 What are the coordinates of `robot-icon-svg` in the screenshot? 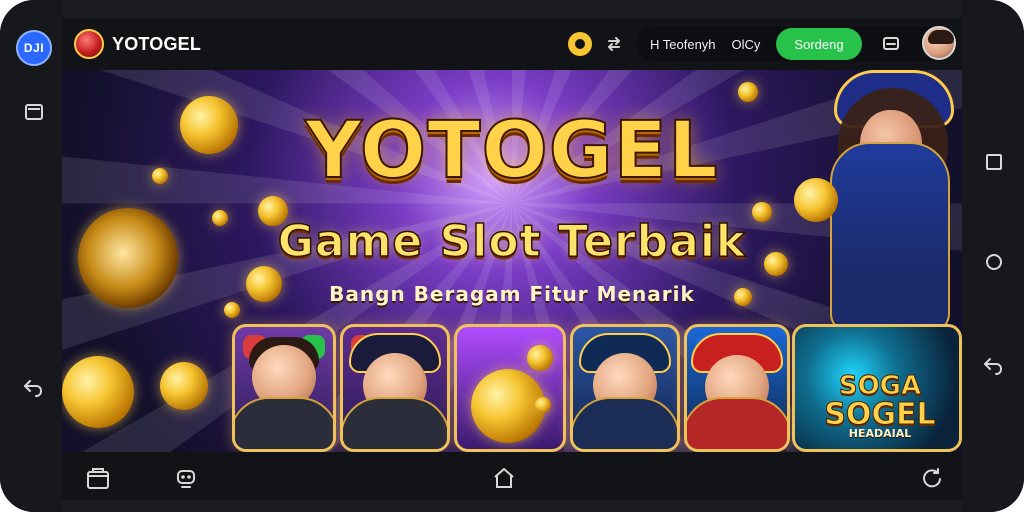 It's located at (186, 479).